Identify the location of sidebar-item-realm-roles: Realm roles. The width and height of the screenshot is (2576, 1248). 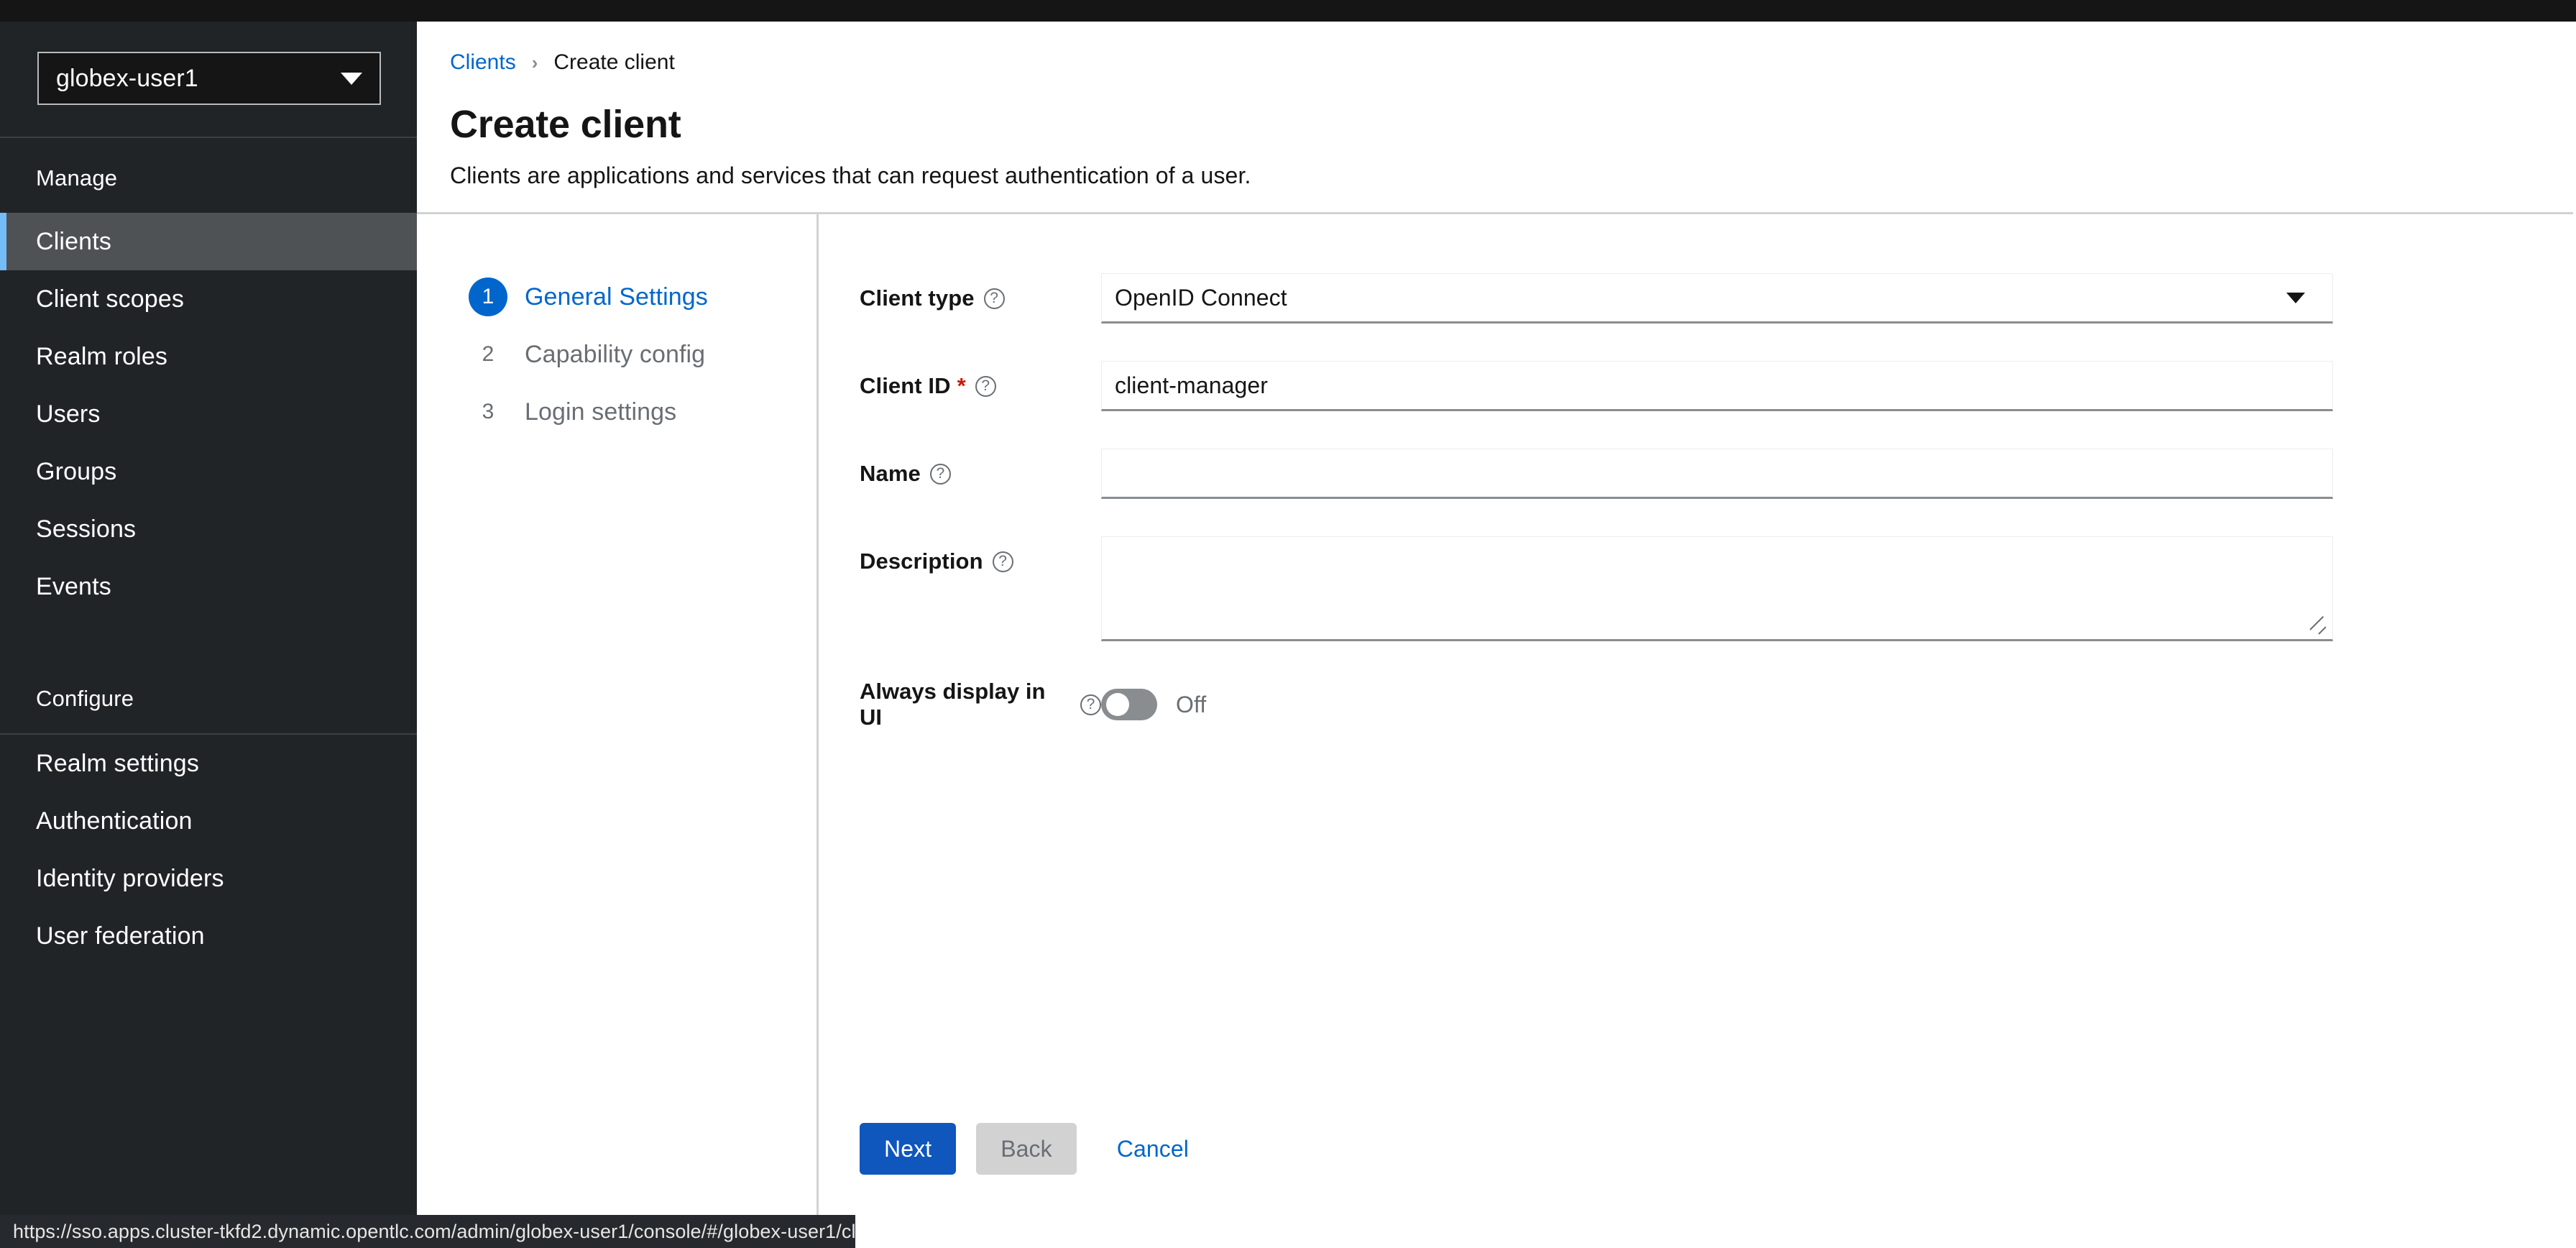
(208, 356).